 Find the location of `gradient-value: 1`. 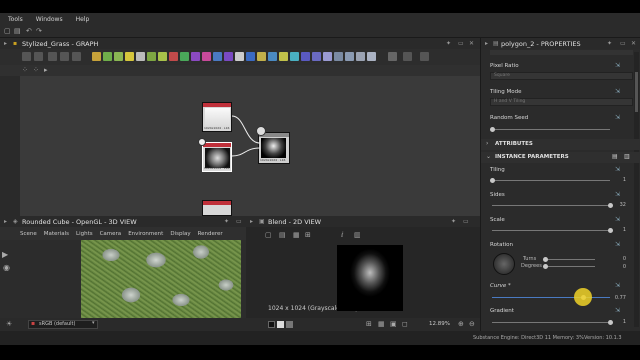

gradient-value: 1 is located at coordinates (624, 322).